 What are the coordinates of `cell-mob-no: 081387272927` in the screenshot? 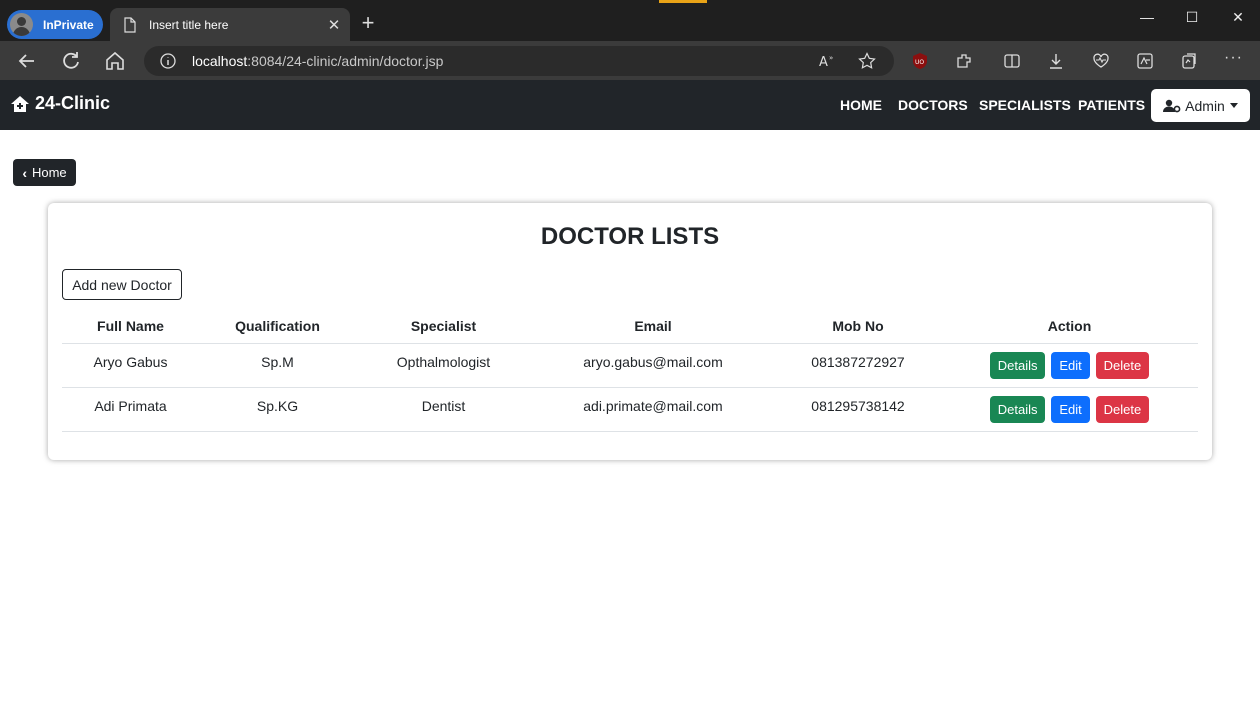 It's located at (858, 365).